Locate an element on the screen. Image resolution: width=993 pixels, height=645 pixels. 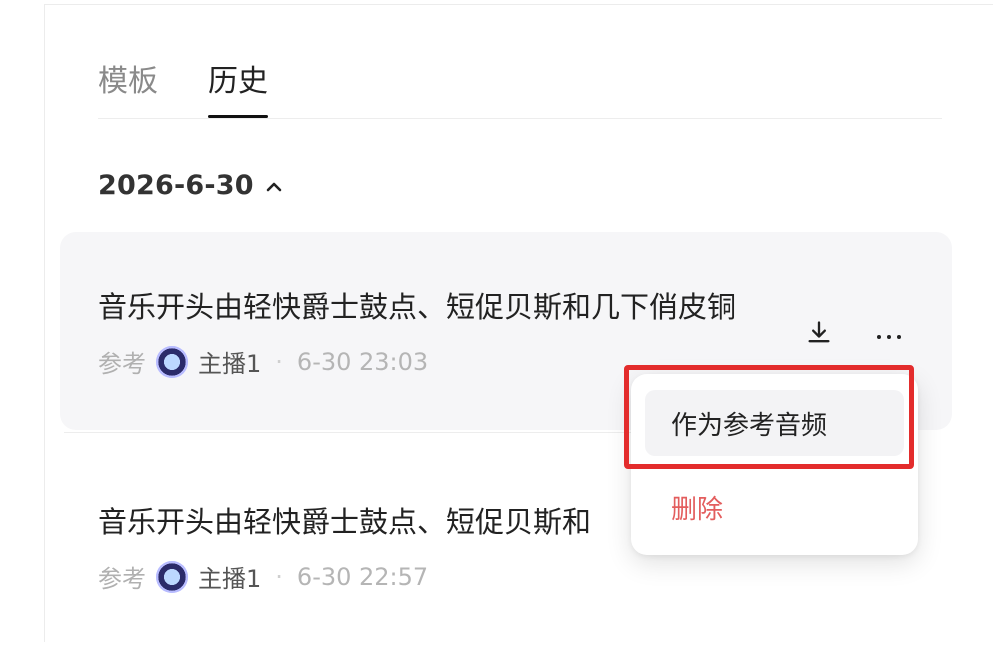
menu-item-use-as-reference-audio: 作为参考音频 is located at coordinates (774, 423).